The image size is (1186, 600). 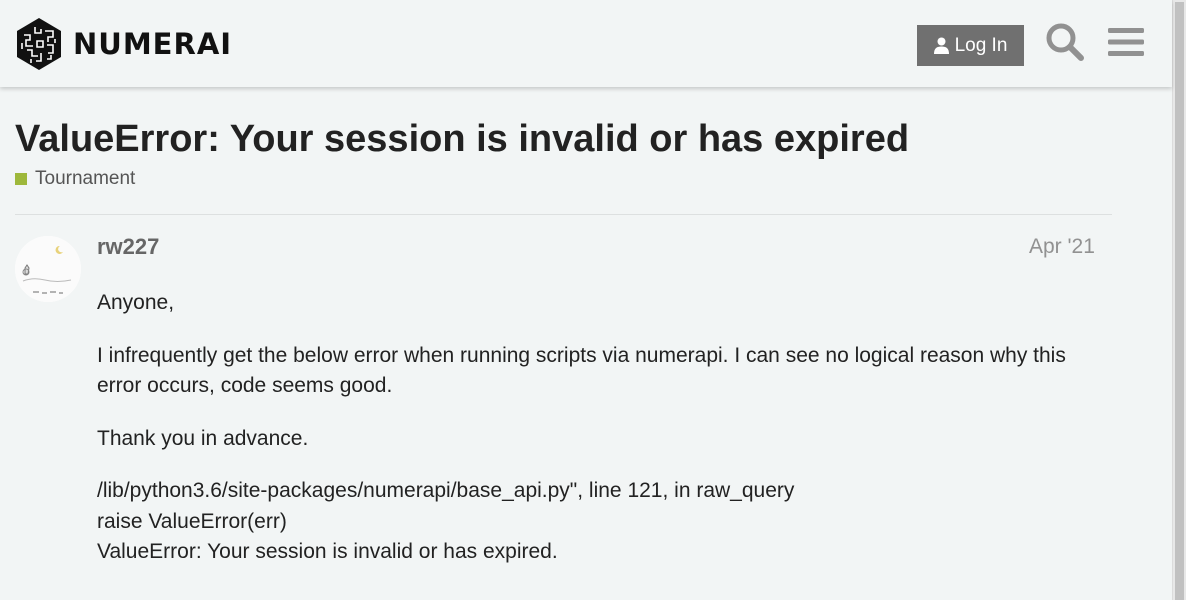 I want to click on post-paragraph: Thank you in advance., so click(x=203, y=438).